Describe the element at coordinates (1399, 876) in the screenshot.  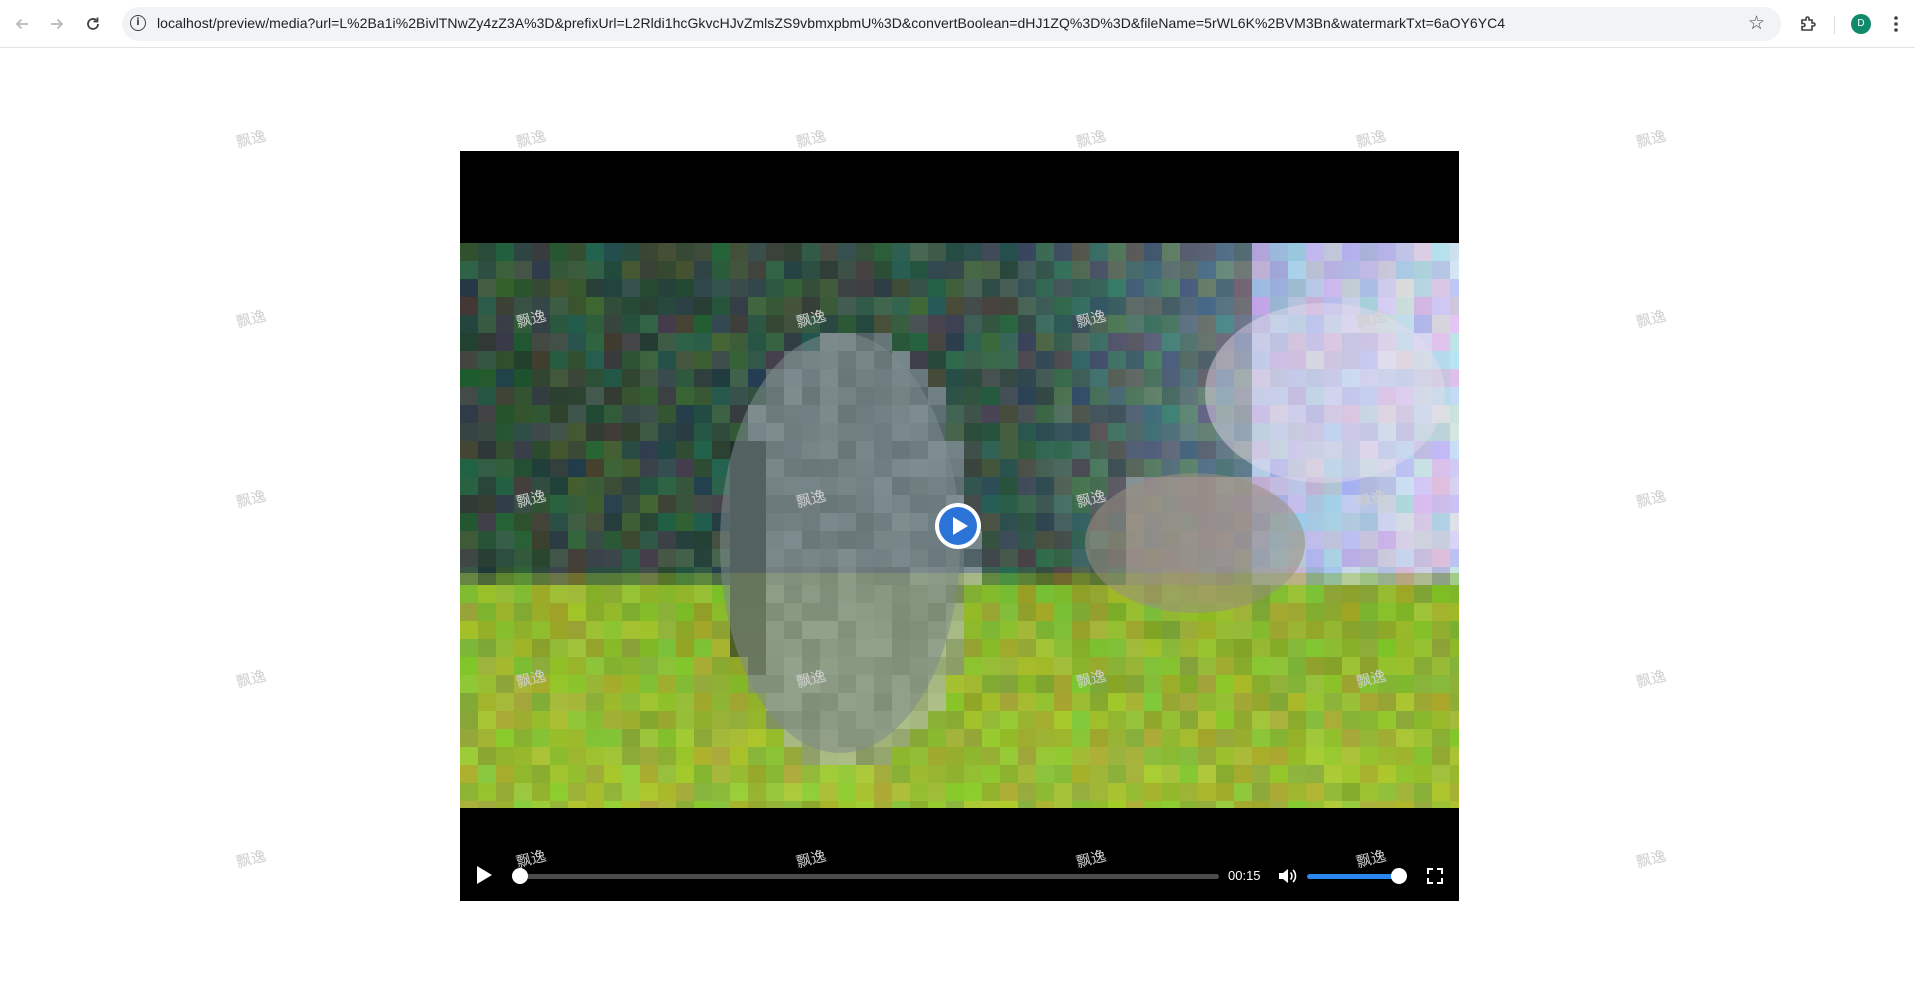
I see `volume-handle` at that location.